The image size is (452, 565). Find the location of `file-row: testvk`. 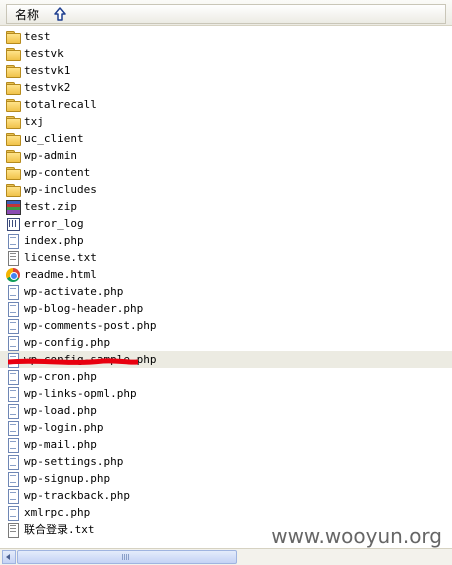

file-row: testvk is located at coordinates (226, 53).